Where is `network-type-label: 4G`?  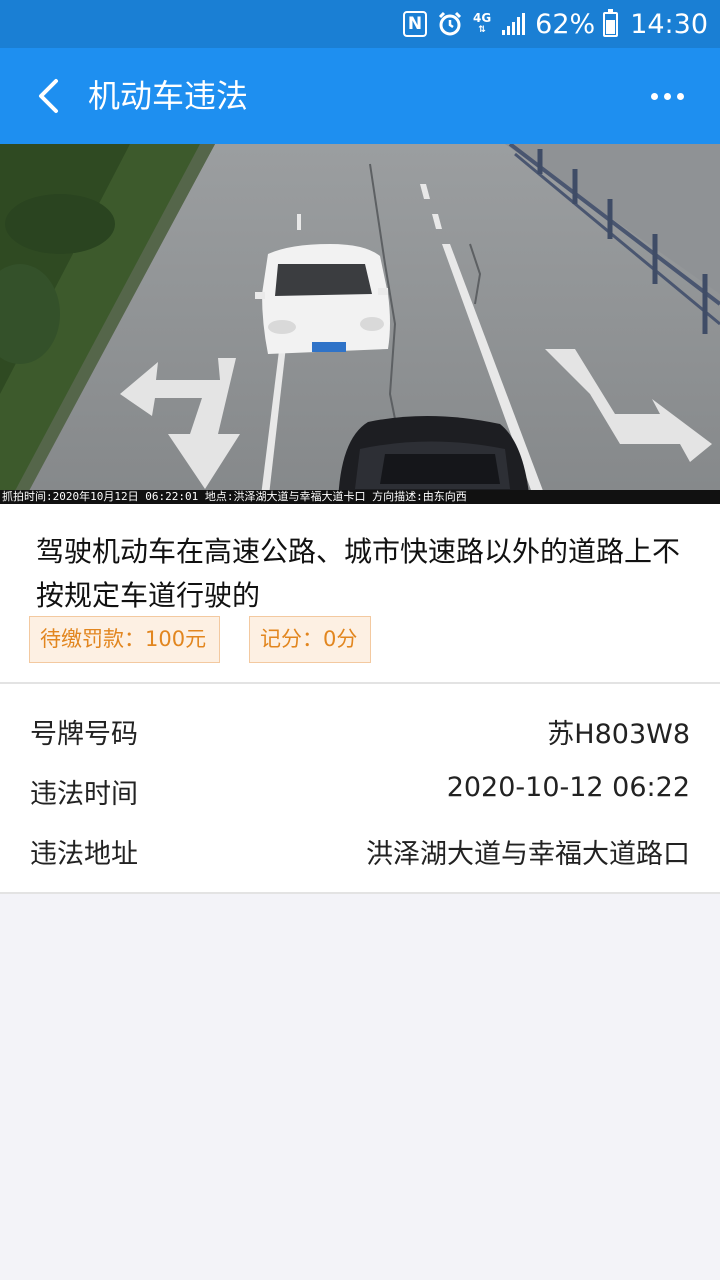 network-type-label: 4G is located at coordinates (482, 18).